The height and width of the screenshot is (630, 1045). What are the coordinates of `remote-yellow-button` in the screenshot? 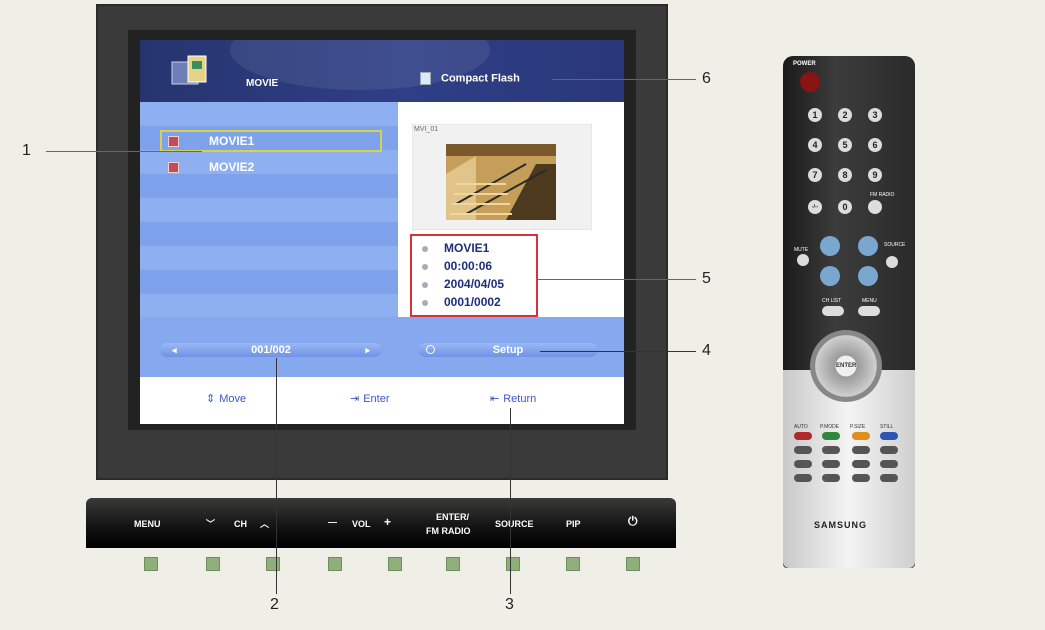 It's located at (861, 436).